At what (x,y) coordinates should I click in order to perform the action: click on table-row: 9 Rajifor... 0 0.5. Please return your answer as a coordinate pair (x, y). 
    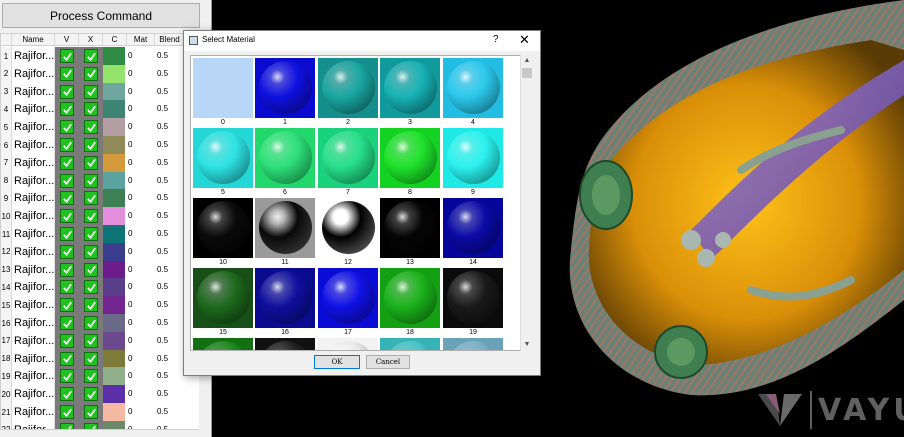
    Looking at the image, I should click on (103, 198).